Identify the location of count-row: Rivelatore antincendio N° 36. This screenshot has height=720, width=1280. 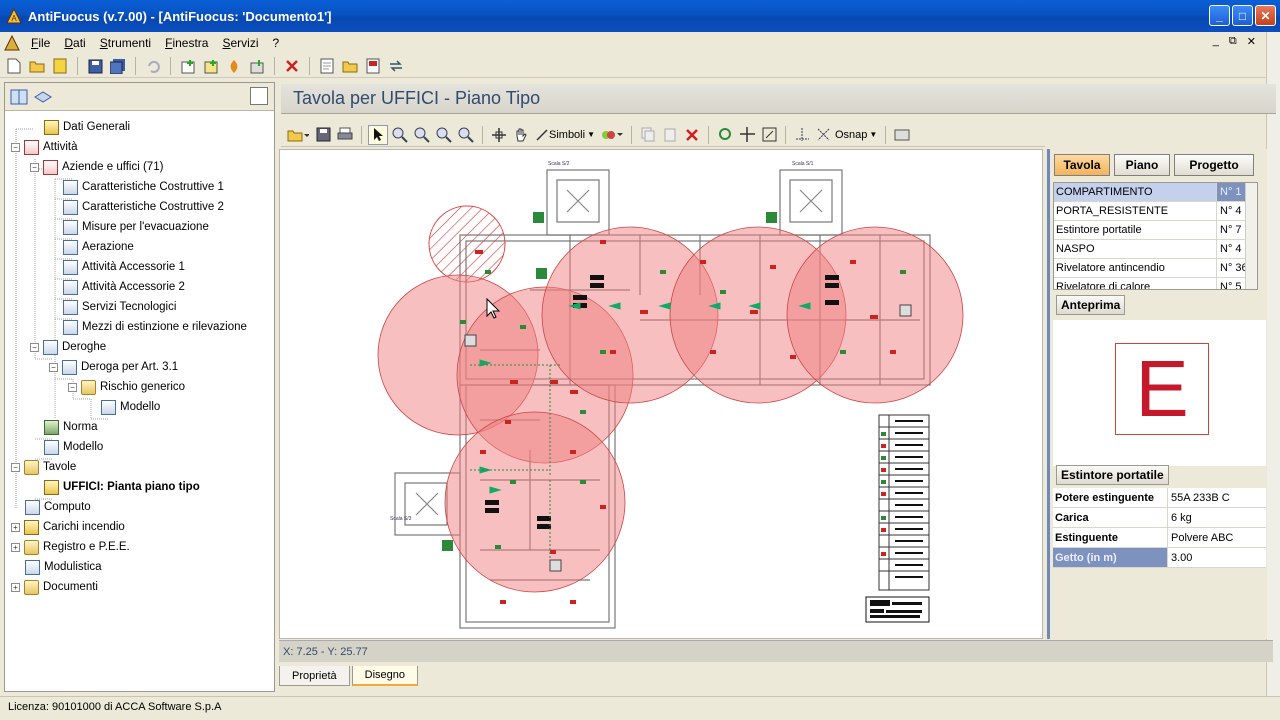
(1155, 268).